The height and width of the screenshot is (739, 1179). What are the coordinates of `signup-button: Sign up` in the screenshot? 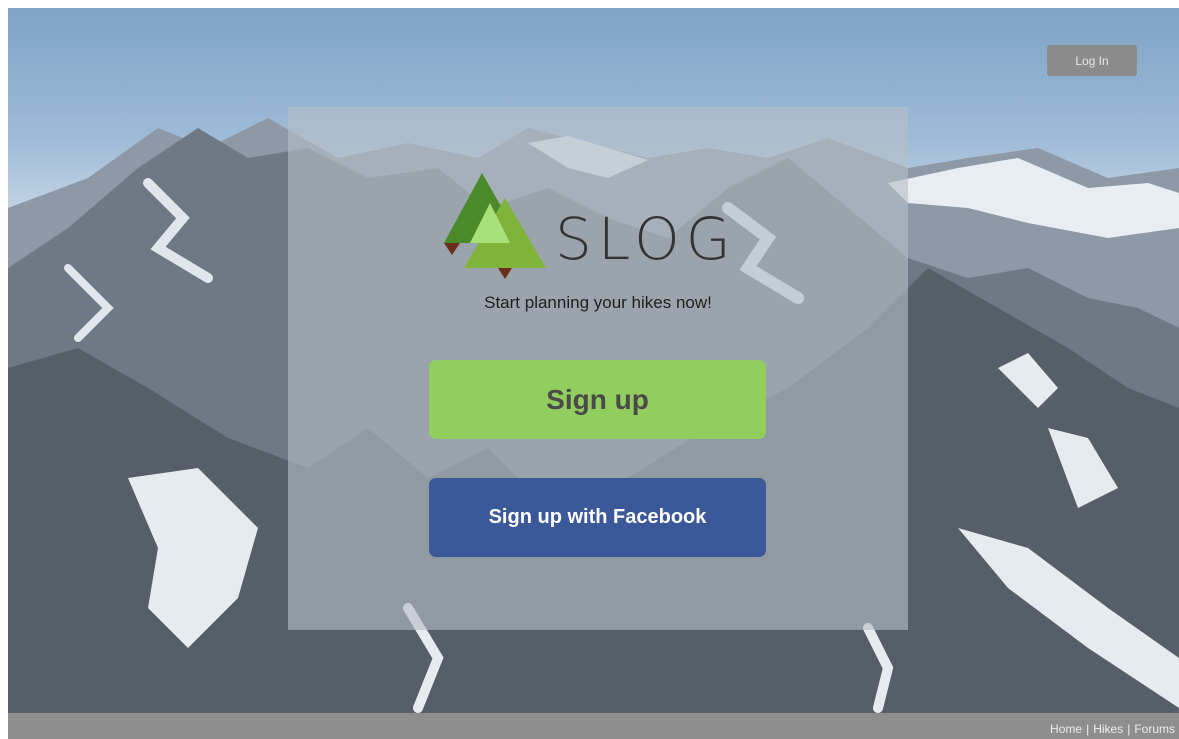 It's located at (597, 399).